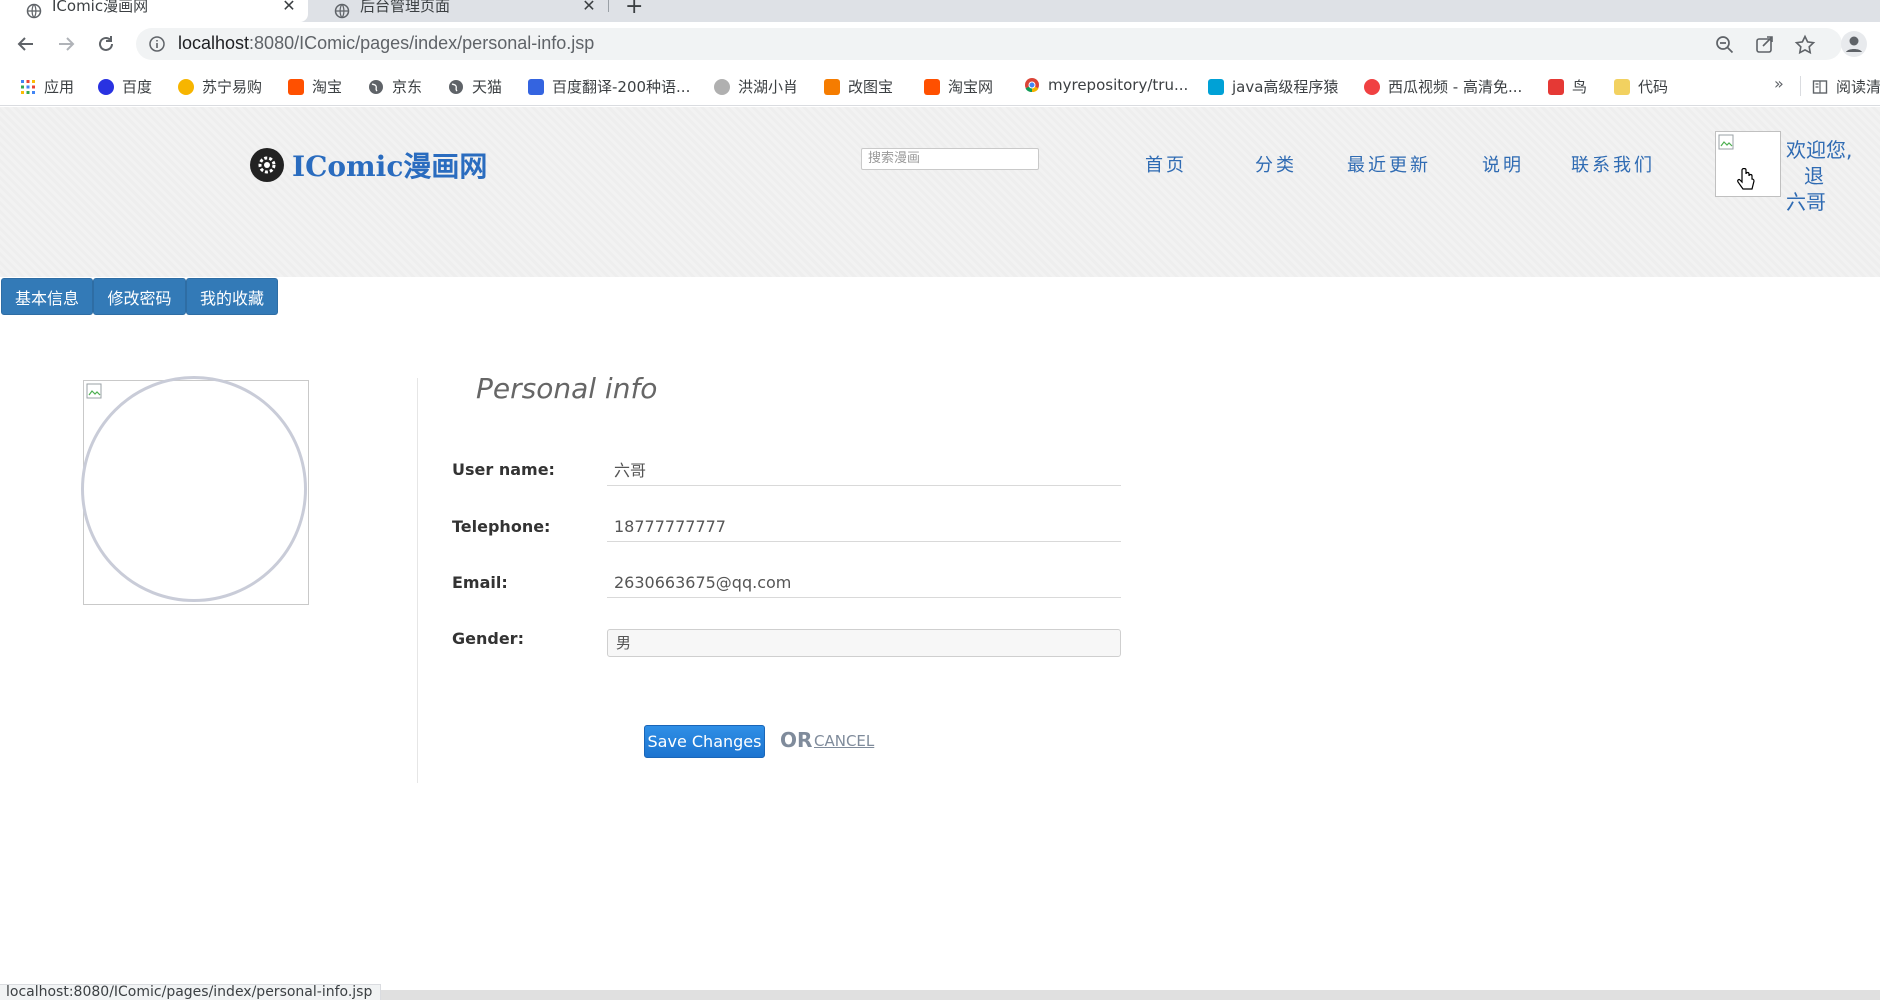 This screenshot has height=1000, width=1880. What do you see at coordinates (1613, 164) in the screenshot?
I see `nav-contact: 联系我们` at bounding box center [1613, 164].